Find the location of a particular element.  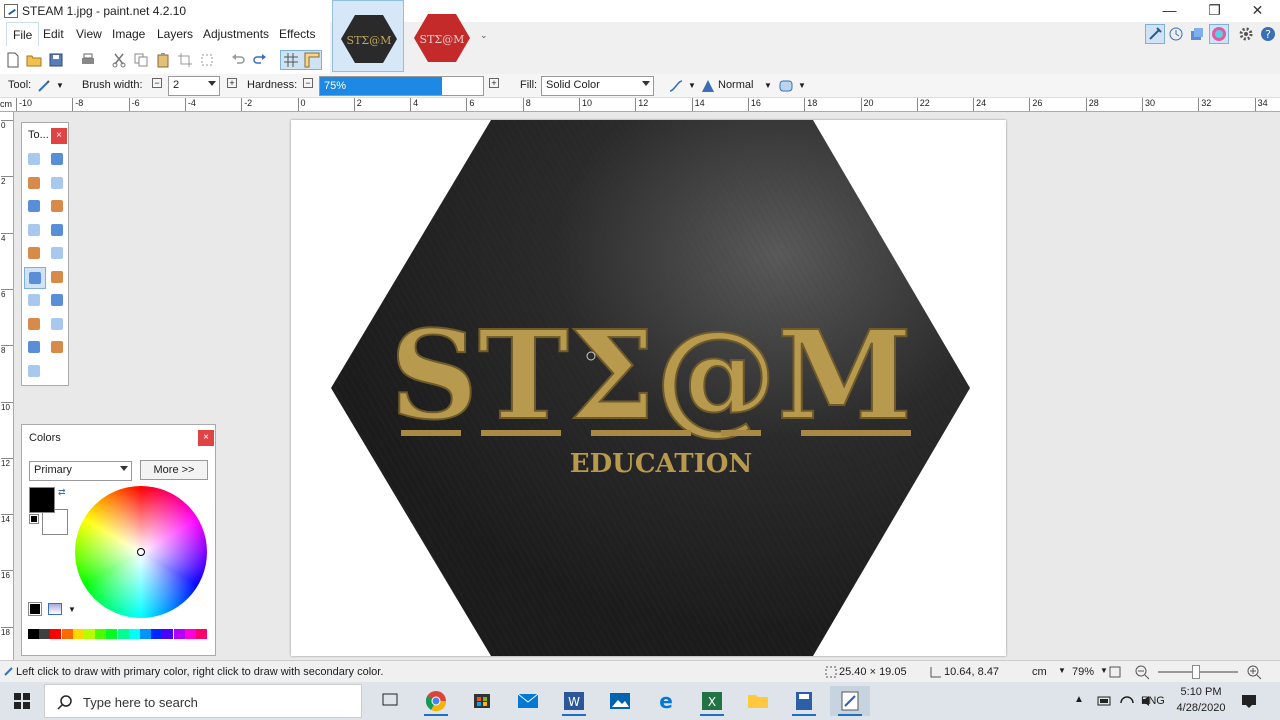

rulers-icon is located at coordinates (312, 60).